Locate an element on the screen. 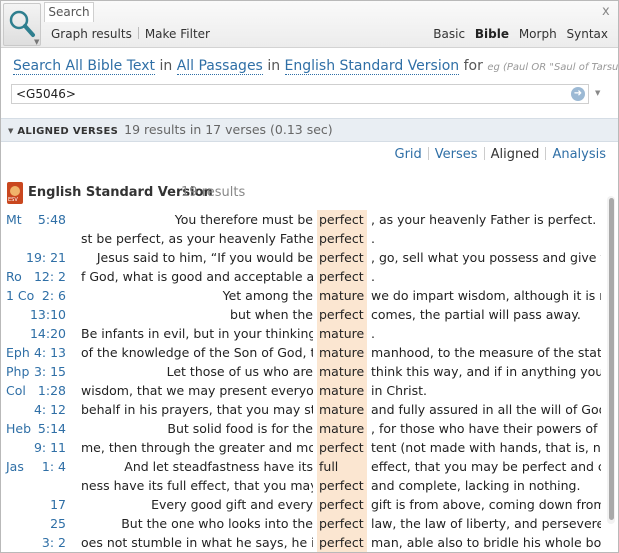  mode-bible: Bible is located at coordinates (492, 34).